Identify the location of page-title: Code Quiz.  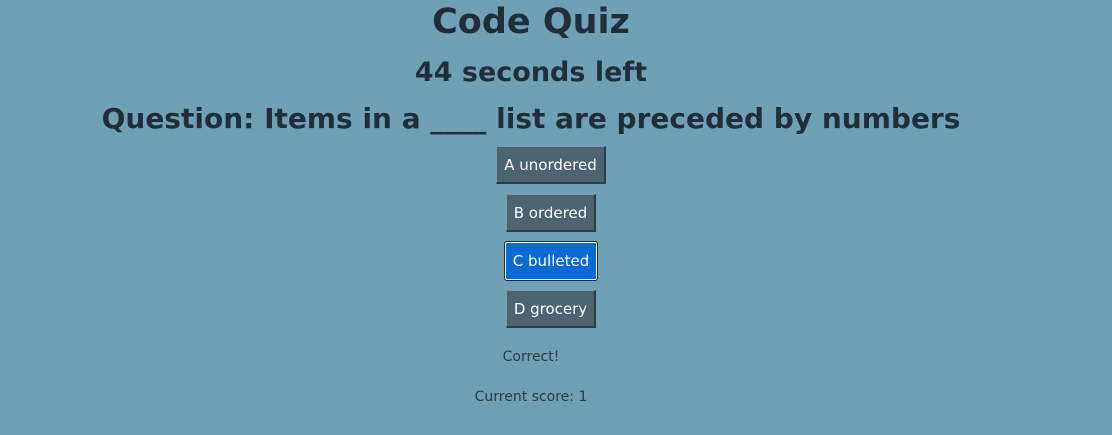
(531, 22).